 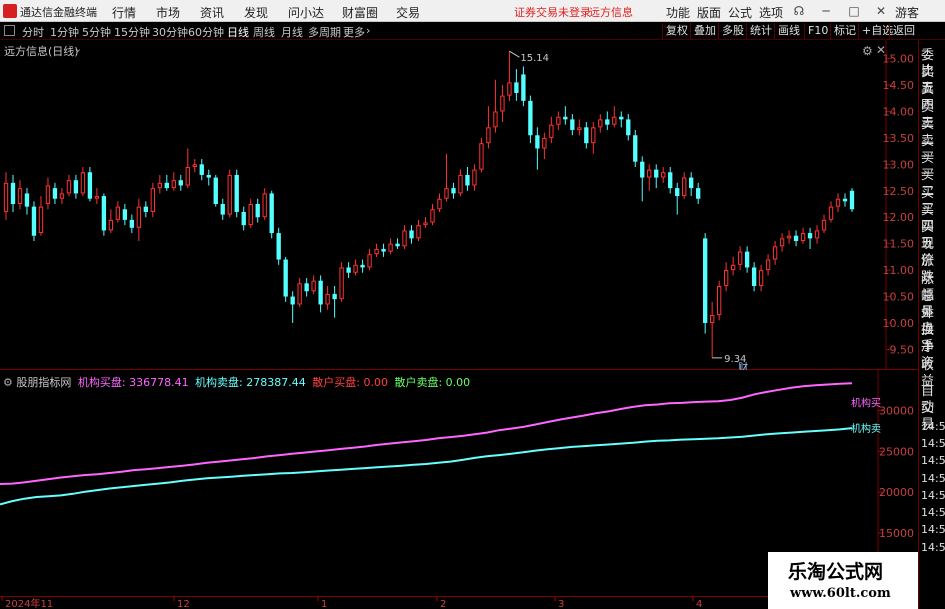 What do you see at coordinates (354, 32) in the screenshot?
I see `period-more: 更多` at bounding box center [354, 32].